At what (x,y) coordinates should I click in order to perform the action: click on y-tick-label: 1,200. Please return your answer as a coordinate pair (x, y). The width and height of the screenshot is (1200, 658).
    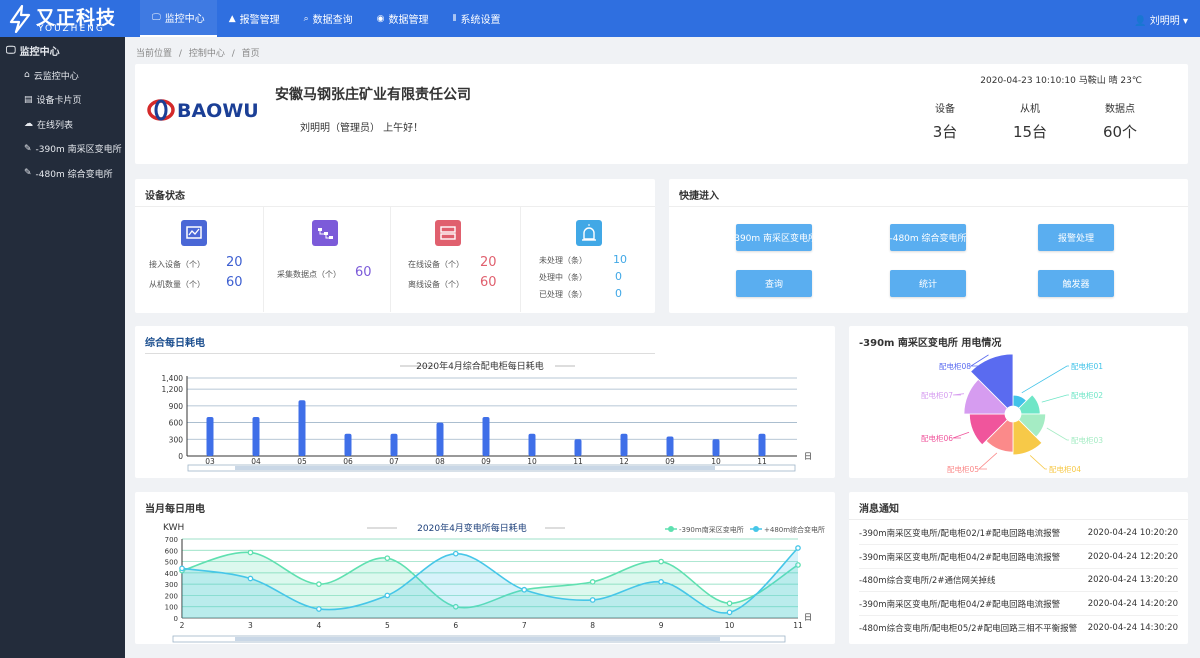
    Looking at the image, I should click on (173, 389).